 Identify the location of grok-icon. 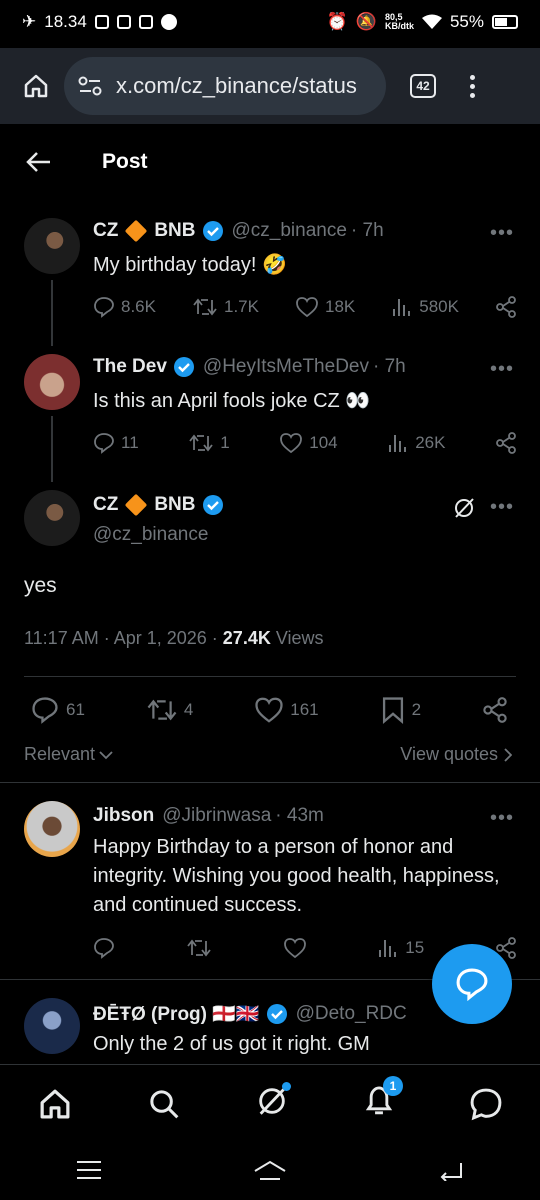
(464, 508).